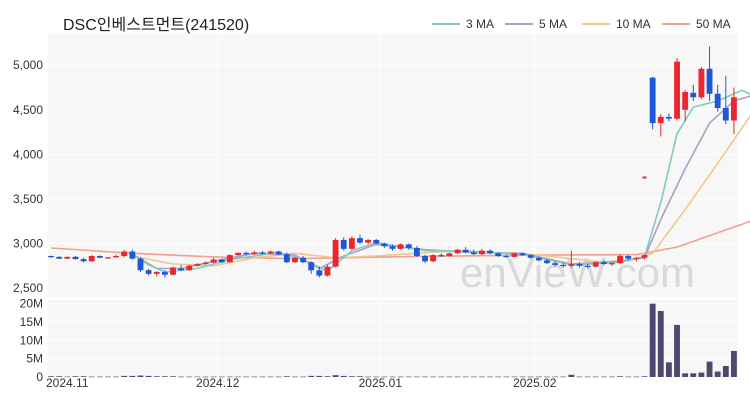 The height and width of the screenshot is (400, 750). I want to click on price-tick-label: 4,000, so click(28, 154).